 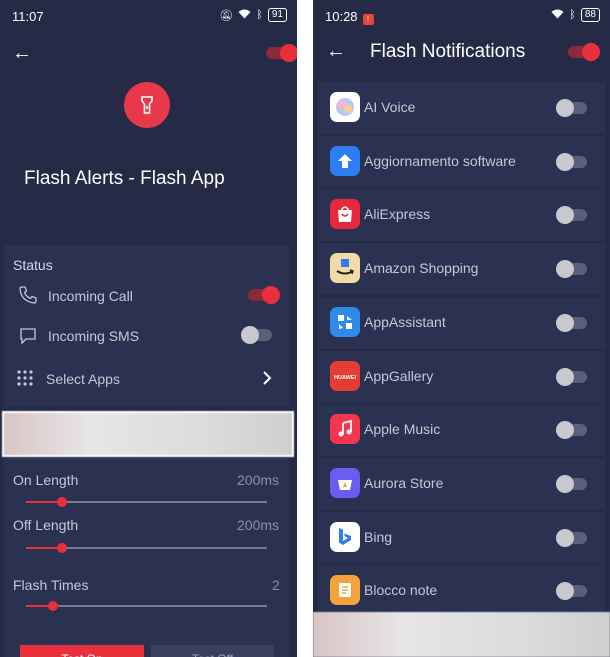 What do you see at coordinates (390, 107) in the screenshot?
I see `app-name: AI Voice` at bounding box center [390, 107].